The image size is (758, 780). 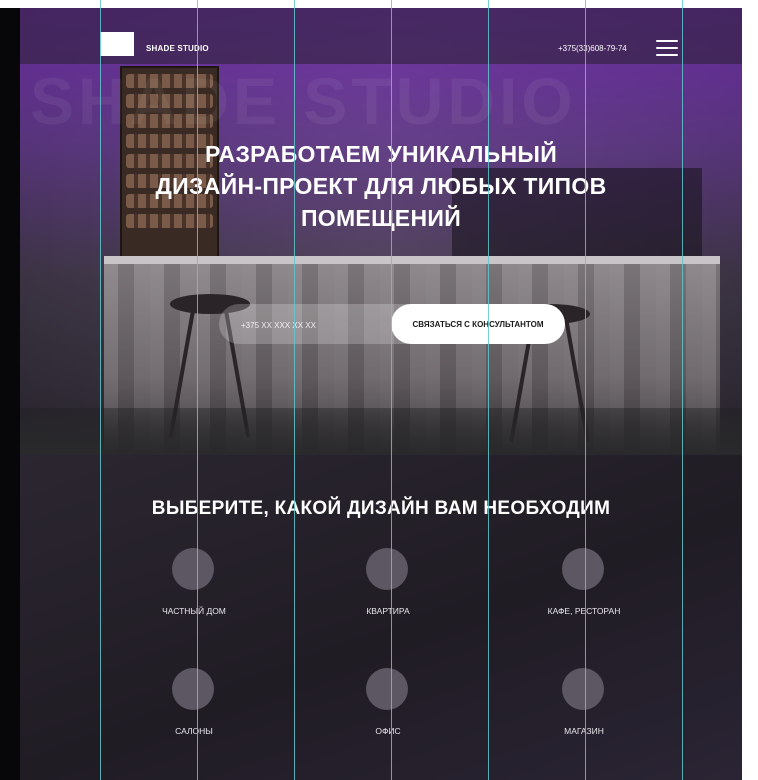 I want to click on hero-title-line: помещений, so click(x=381, y=218).